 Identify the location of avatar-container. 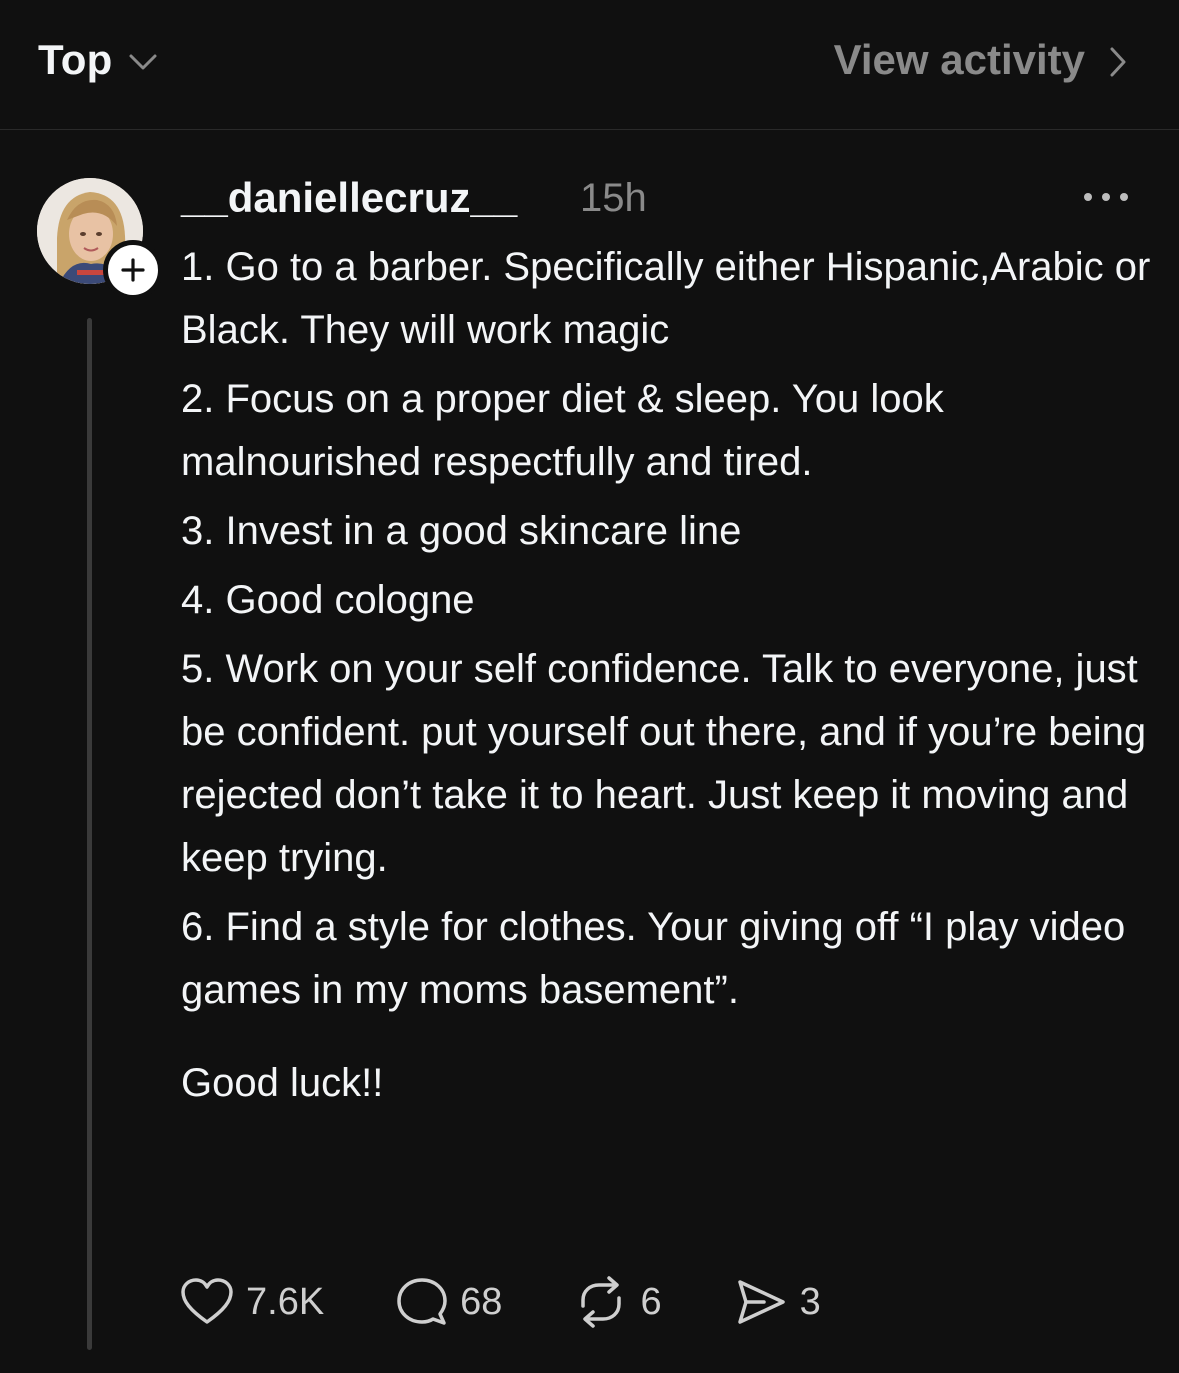
(100, 239).